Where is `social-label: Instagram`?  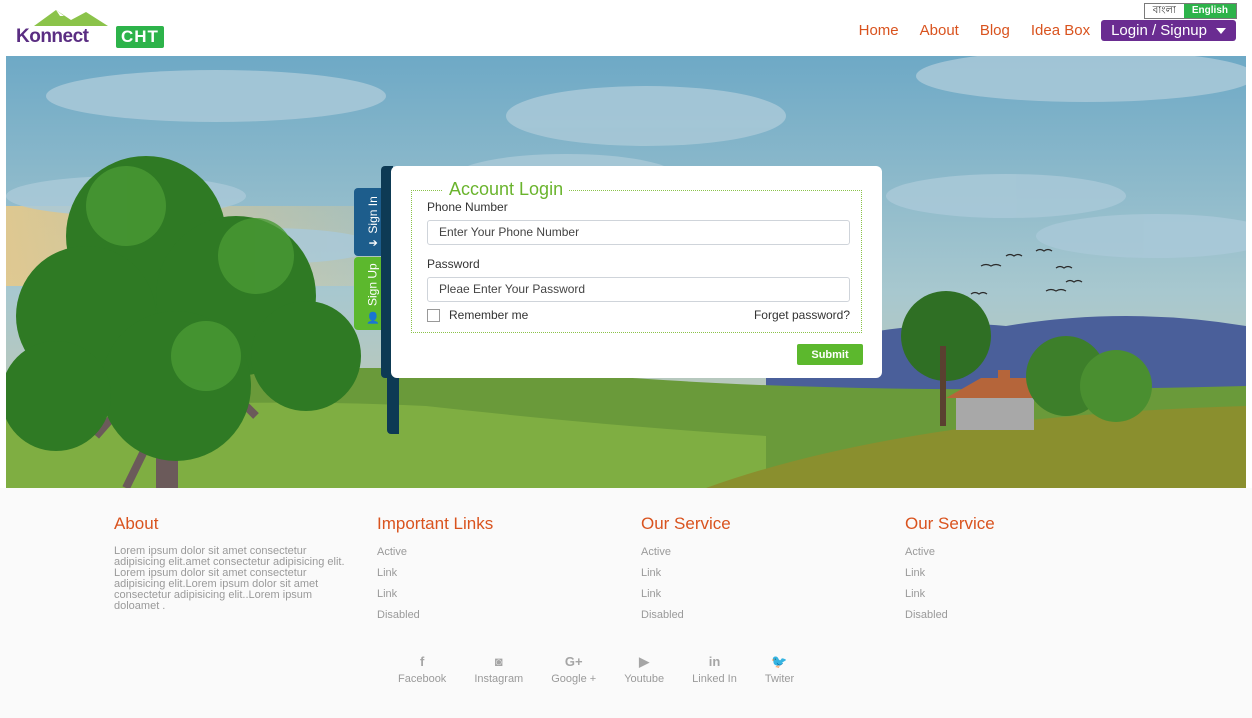 social-label: Instagram is located at coordinates (499, 679).